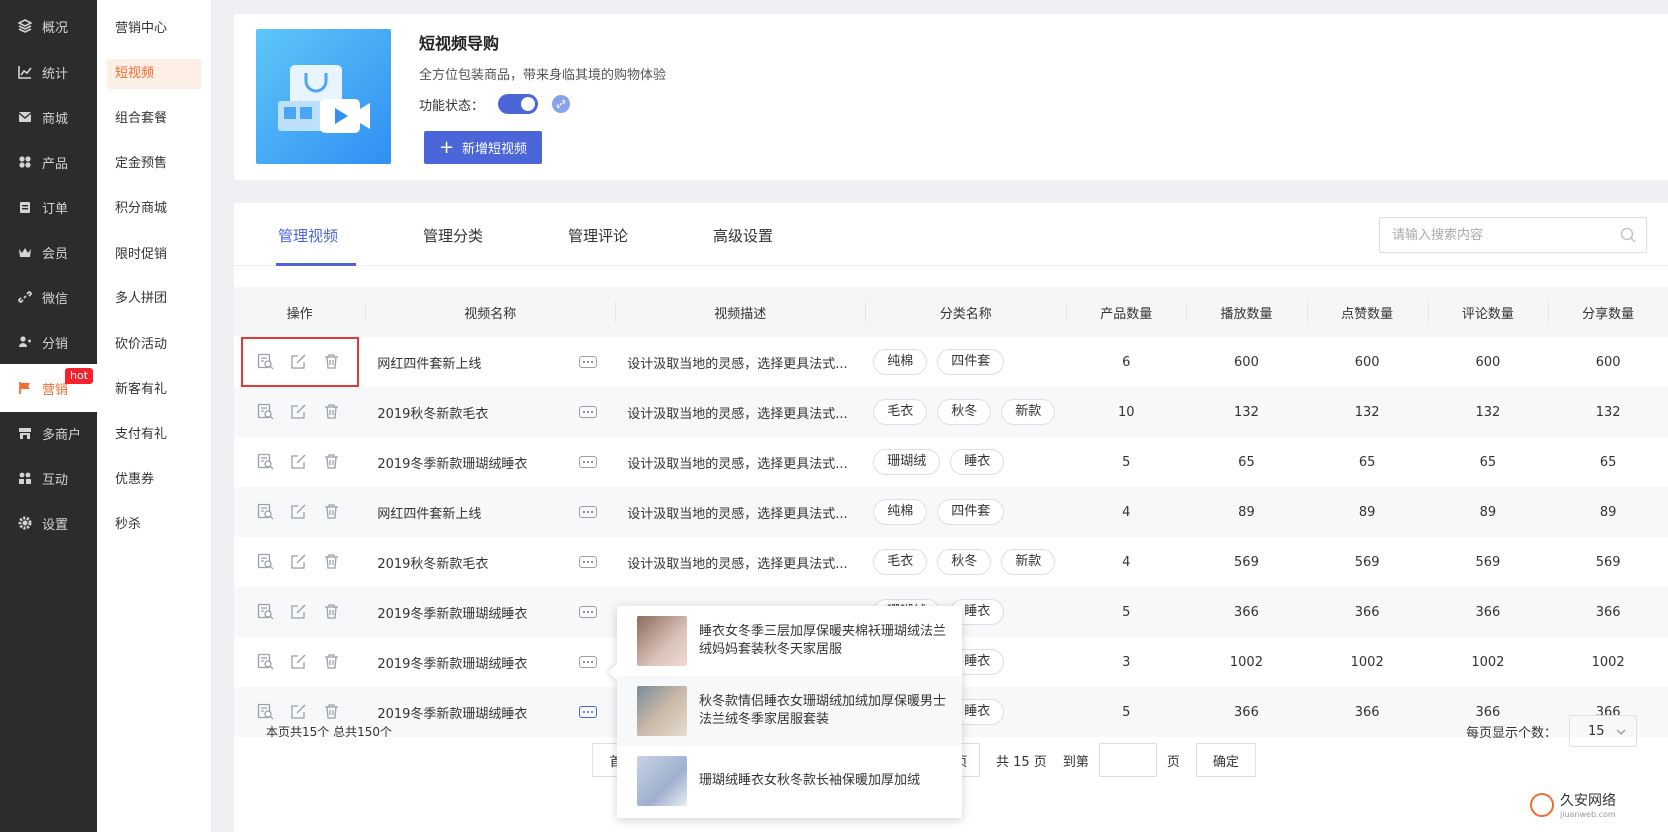 The image size is (1668, 832). I want to click on popover-product-item: 秋冬款情侣睡衣女珊瑚绒加绒加厚保暖男士法兰绒冬季家居服套装, so click(789, 711).